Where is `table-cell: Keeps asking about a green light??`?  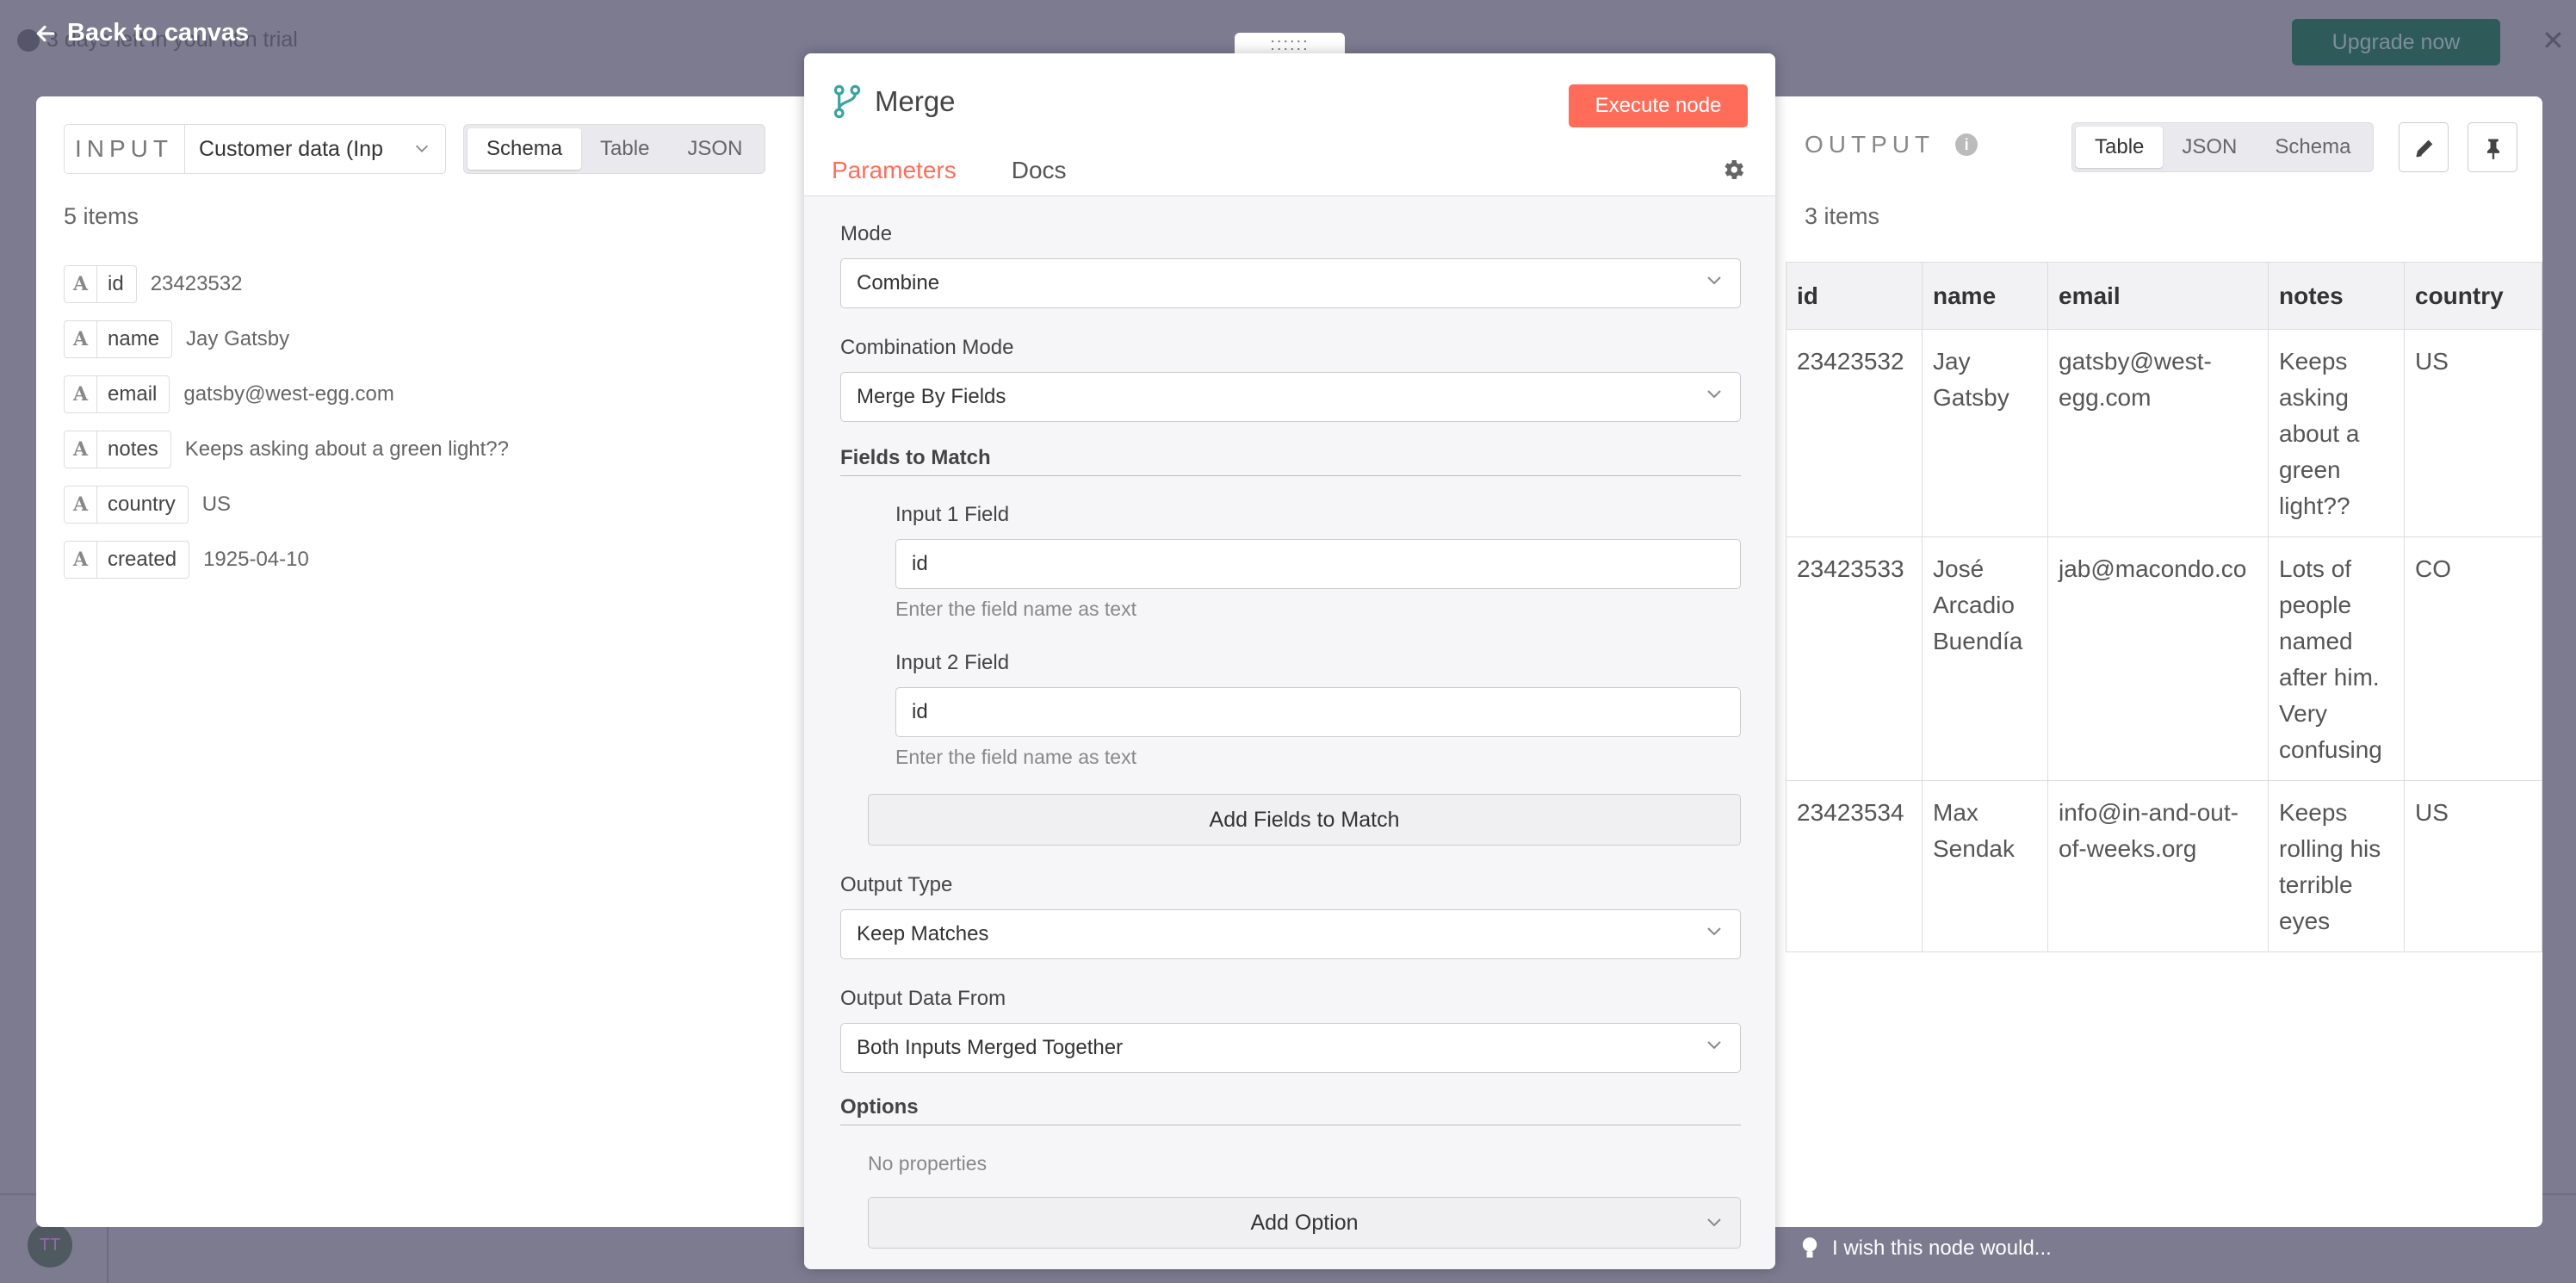
table-cell: Keeps asking about a green light?? is located at coordinates (2336, 433).